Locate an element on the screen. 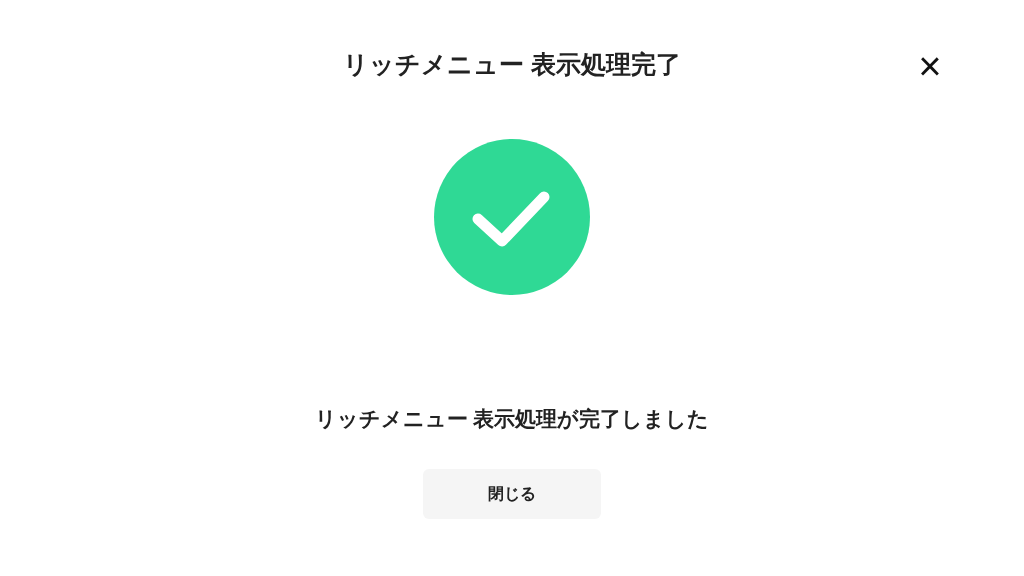  dialog-title: リッチメニュー 表示処理完了 is located at coordinates (512, 64).